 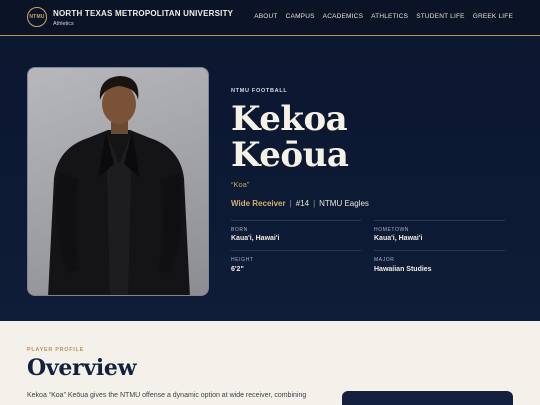 I want to click on player-number: #14, so click(x=302, y=203).